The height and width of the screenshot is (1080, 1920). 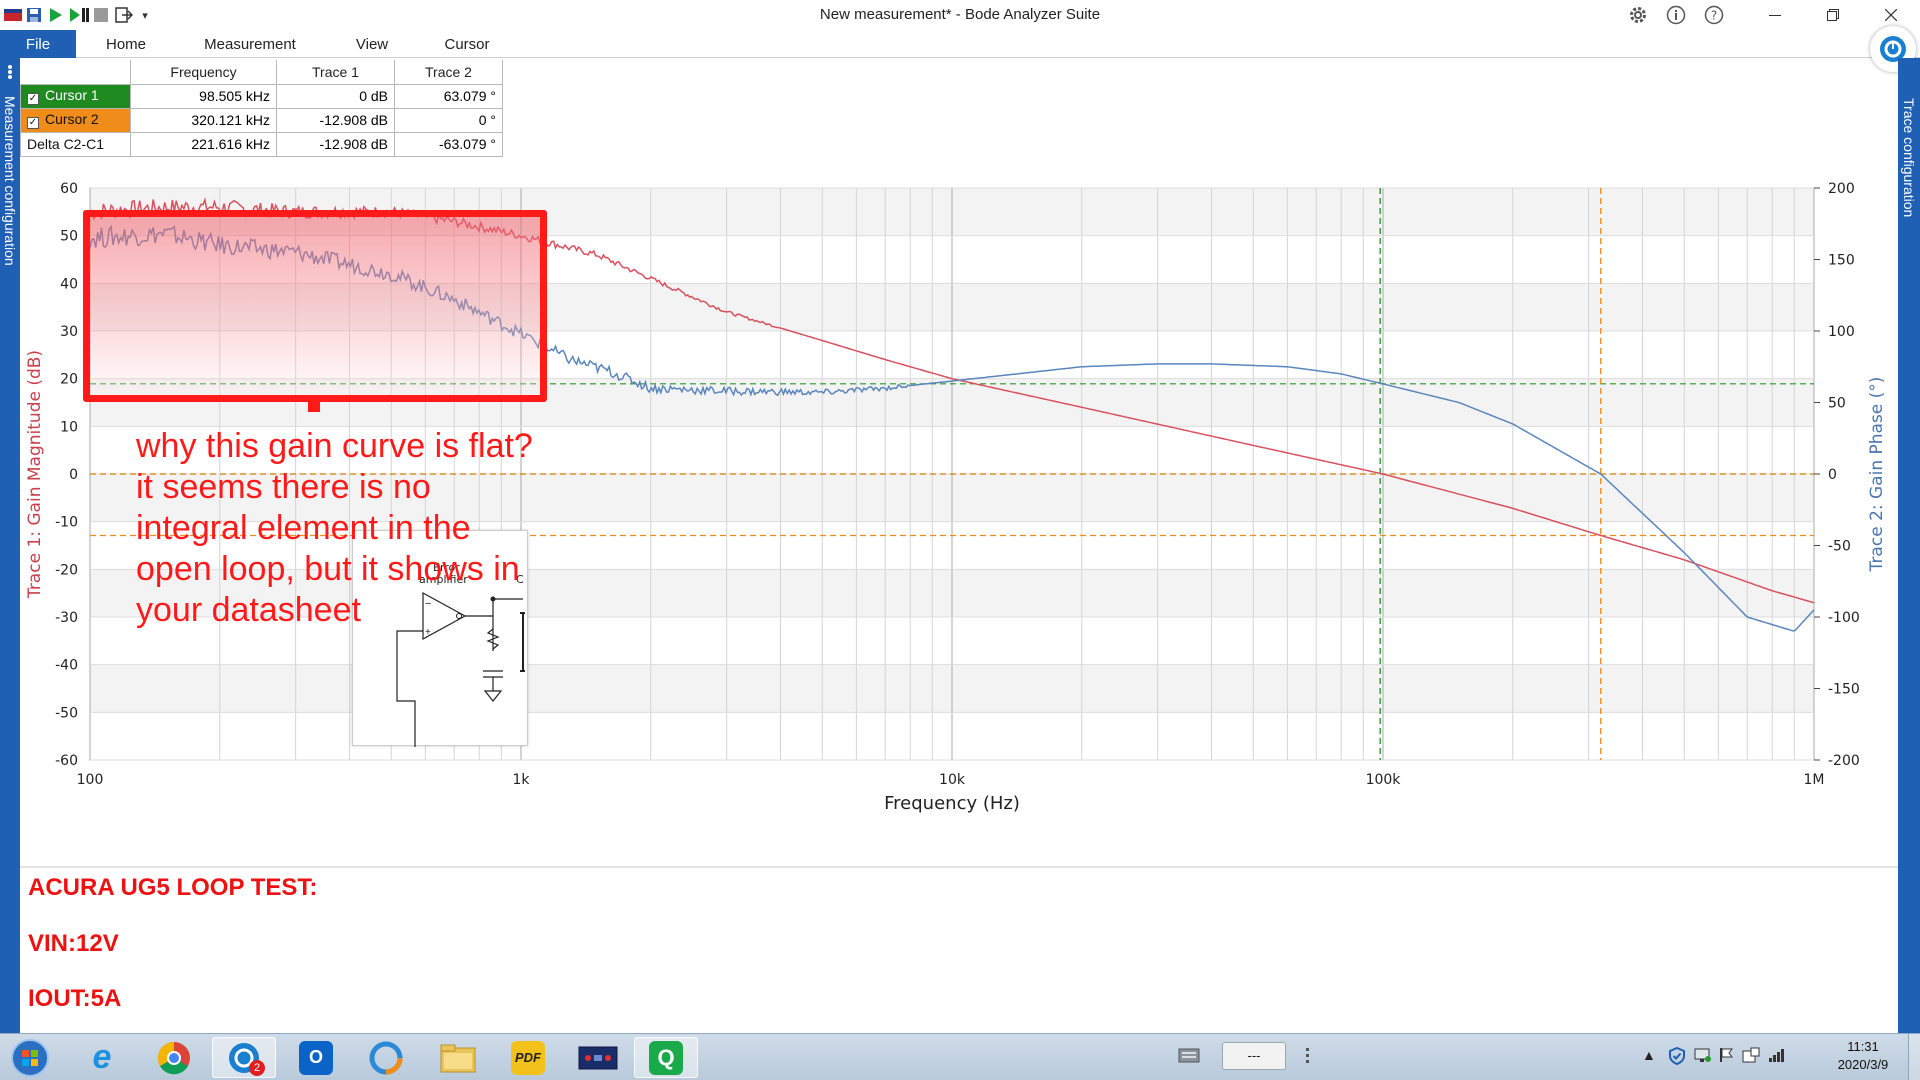 What do you see at coordinates (172, 888) in the screenshot?
I see `note-title: ACURA UG5 LOOP TEST:` at bounding box center [172, 888].